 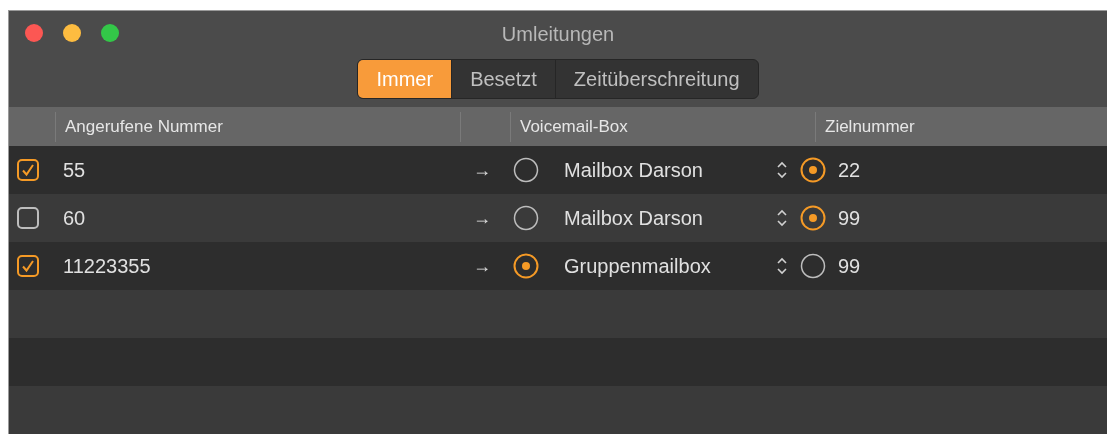 What do you see at coordinates (558, 34) in the screenshot?
I see `window-title: Umleitungen` at bounding box center [558, 34].